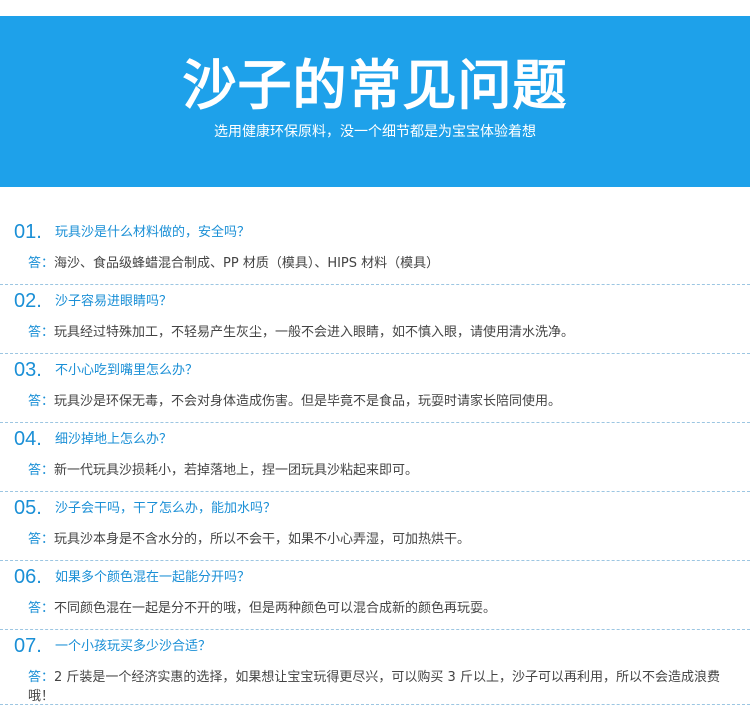  What do you see at coordinates (247, 263) in the screenshot?
I see `answer-text: 海沙、食品级蜂蜡混合制成、PP 材质（模具）、HIPS 材料（模具）` at bounding box center [247, 263].